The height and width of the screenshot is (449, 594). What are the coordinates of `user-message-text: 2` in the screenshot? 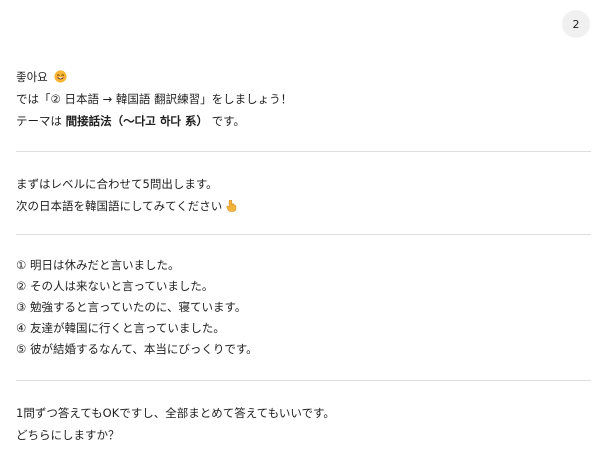 It's located at (576, 24).